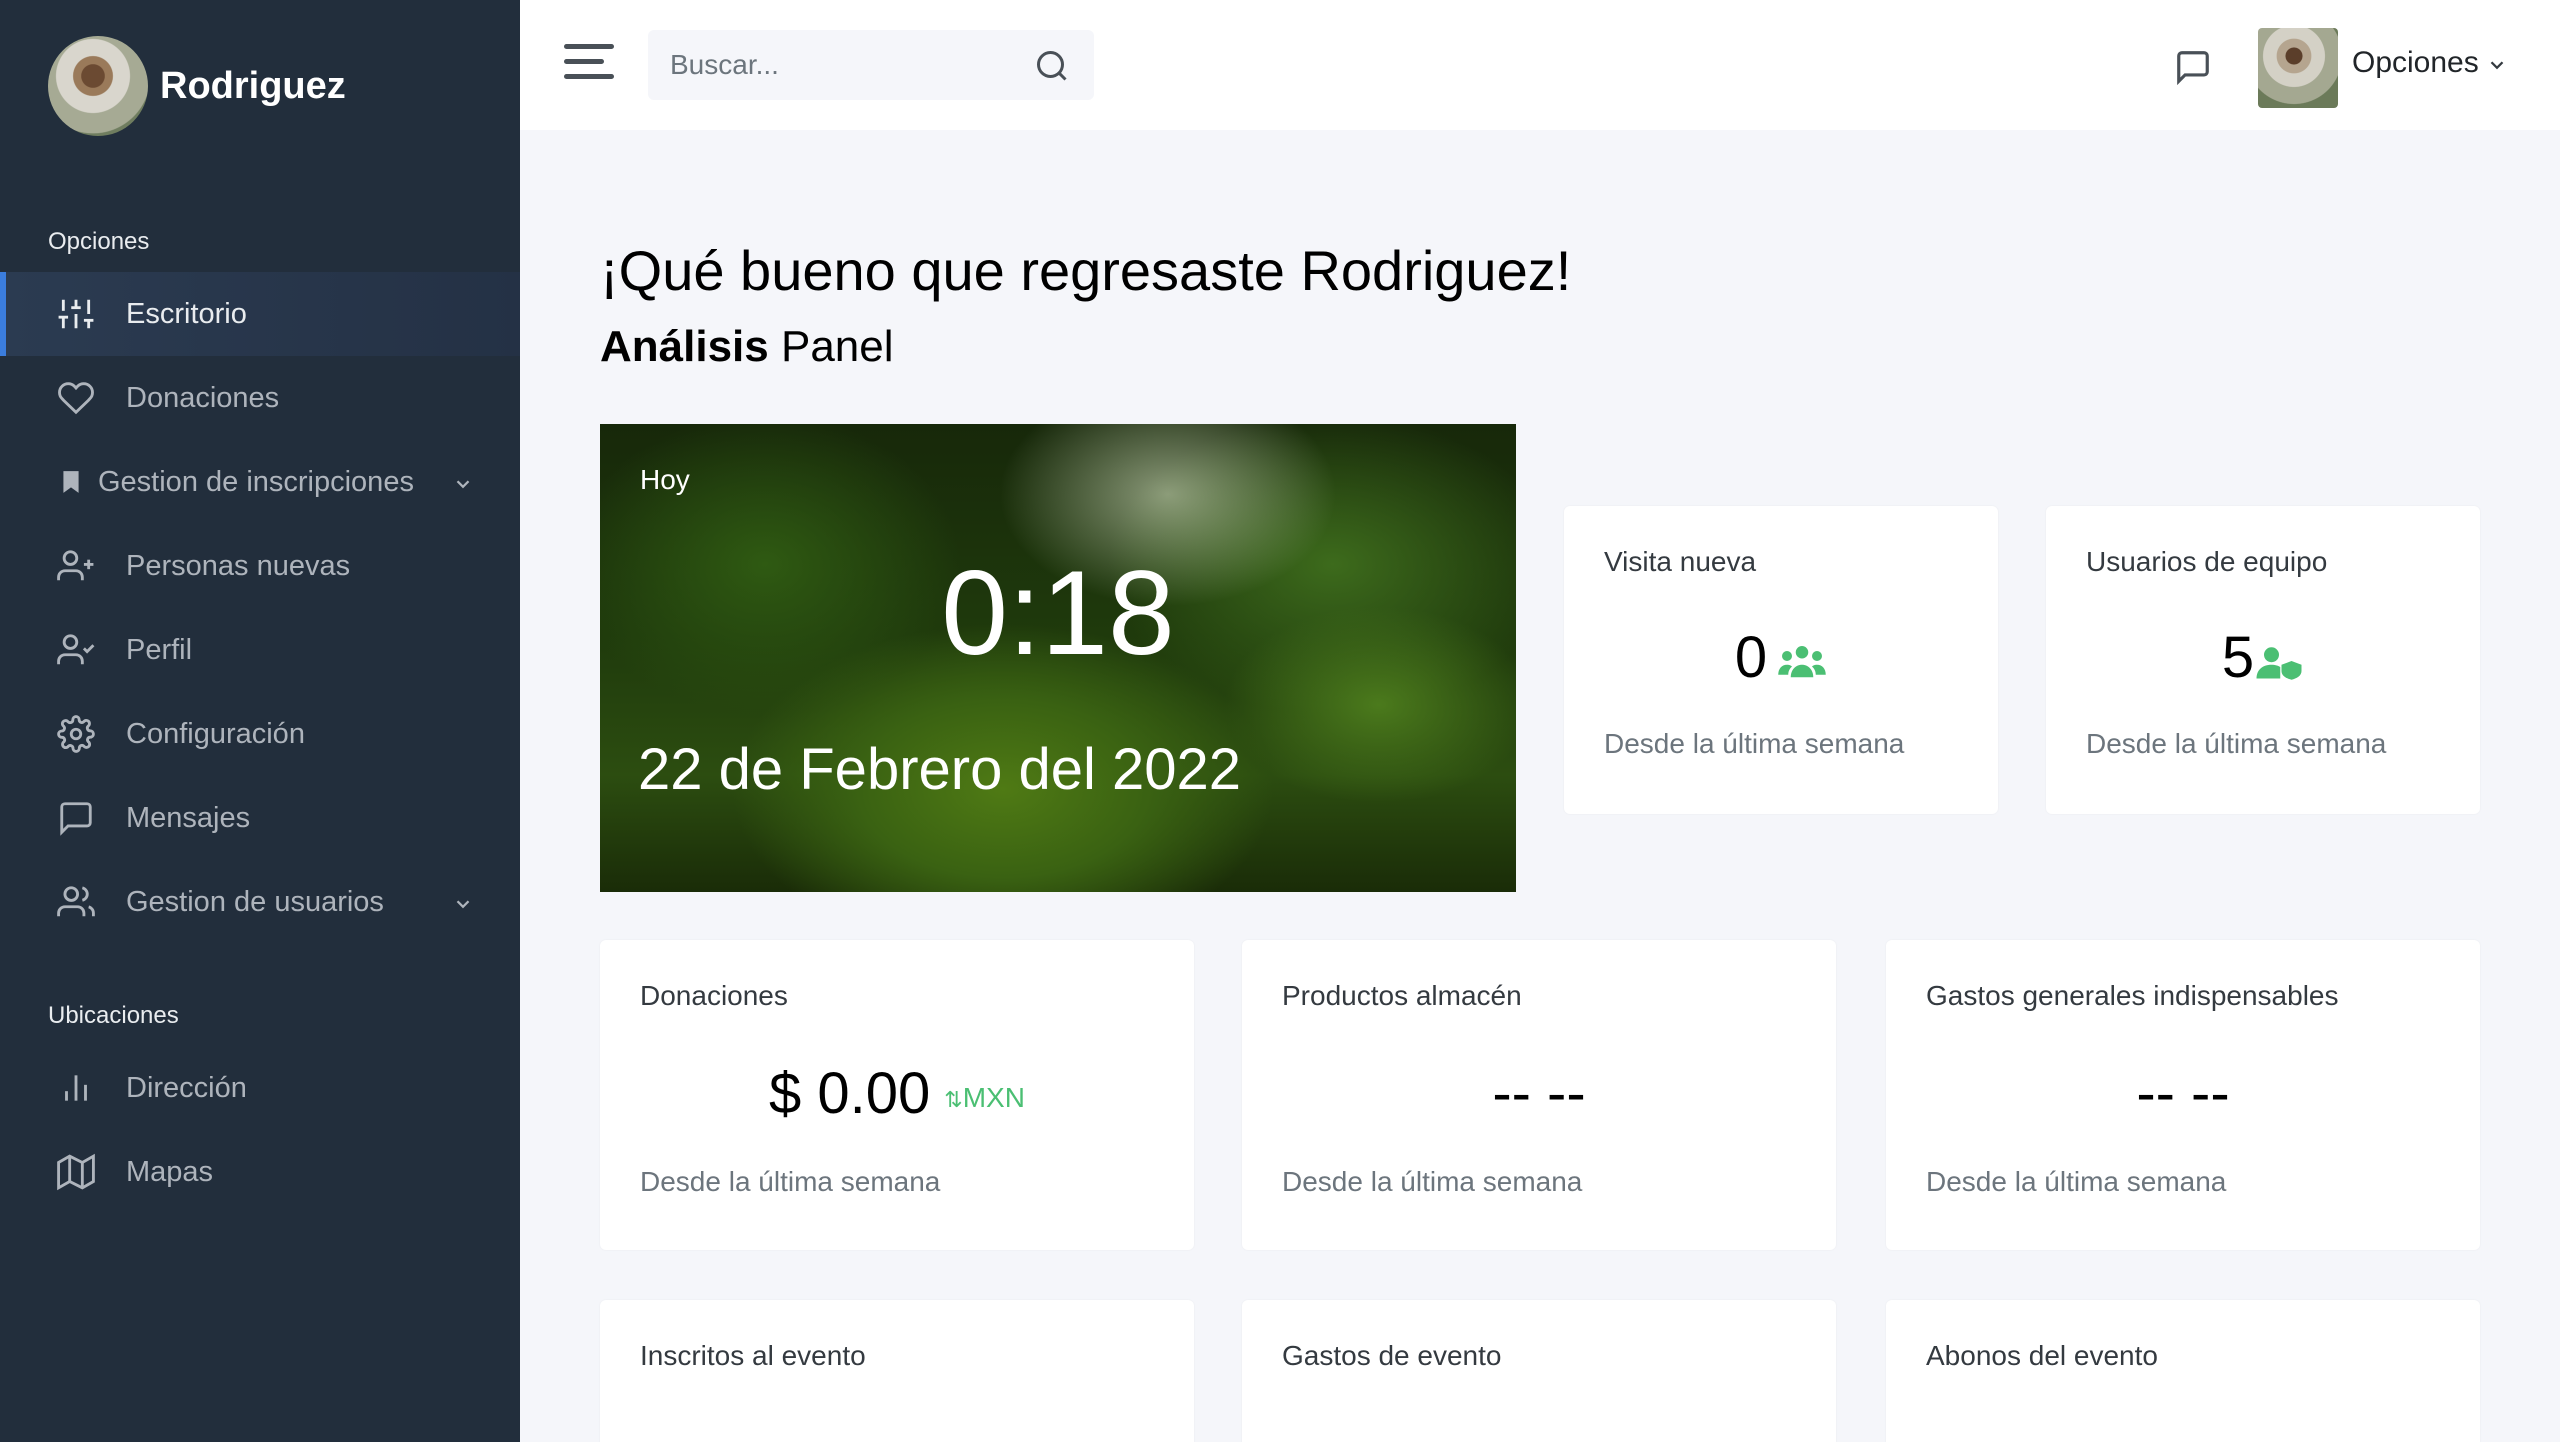  I want to click on user-check-icon, so click(76, 650).